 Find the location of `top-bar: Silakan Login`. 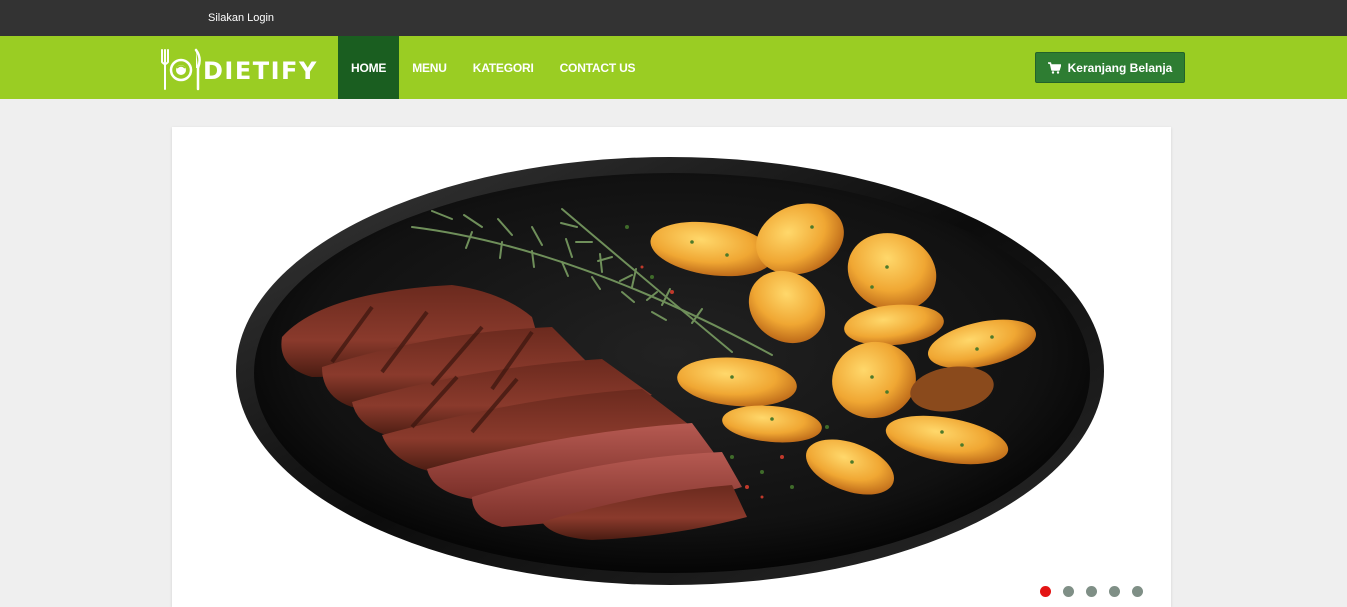

top-bar: Silakan Login is located at coordinates (673, 18).